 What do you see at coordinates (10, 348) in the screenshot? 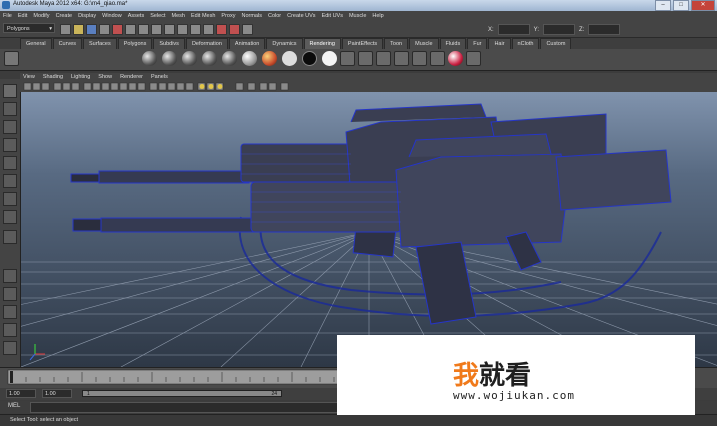
I see `hypershade-layout-icon` at bounding box center [10, 348].